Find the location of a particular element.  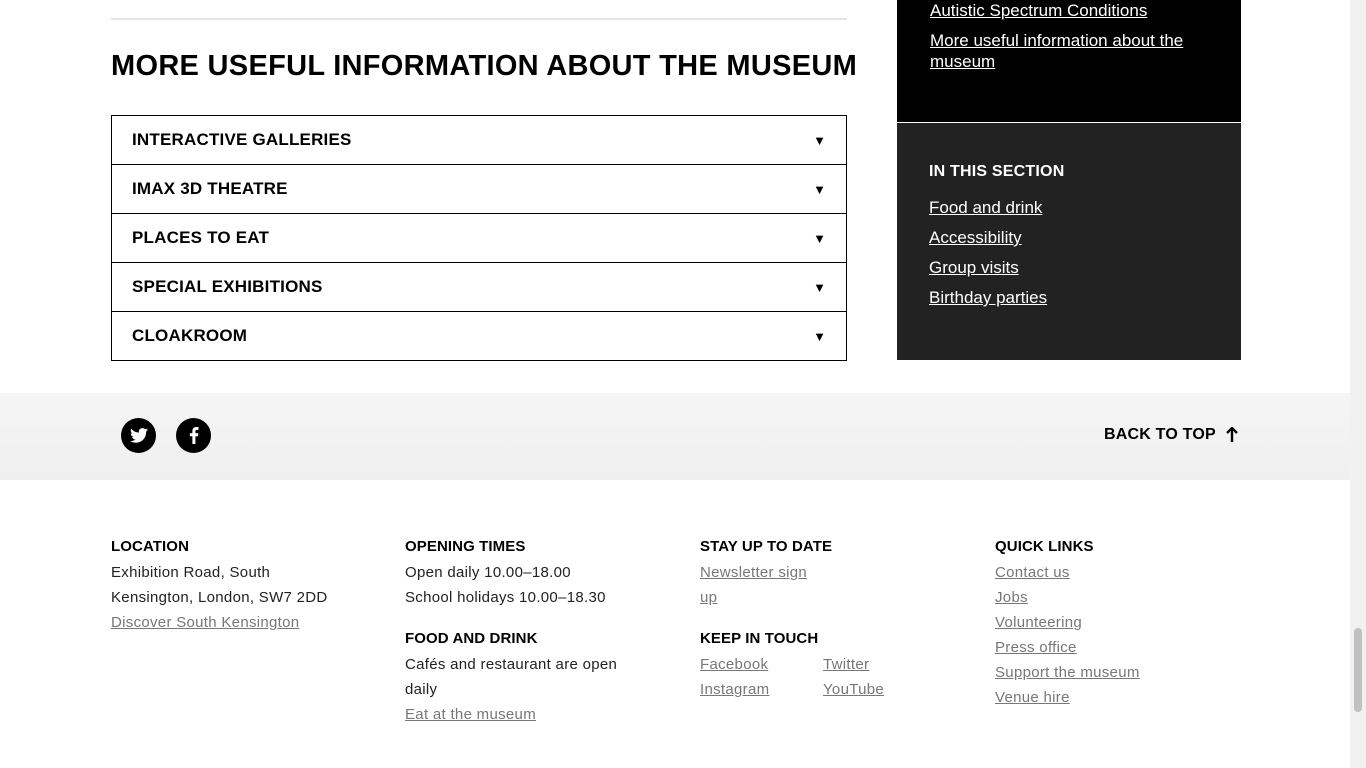

food-text: Cafés and restaurant are open daily is located at coordinates (511, 677).